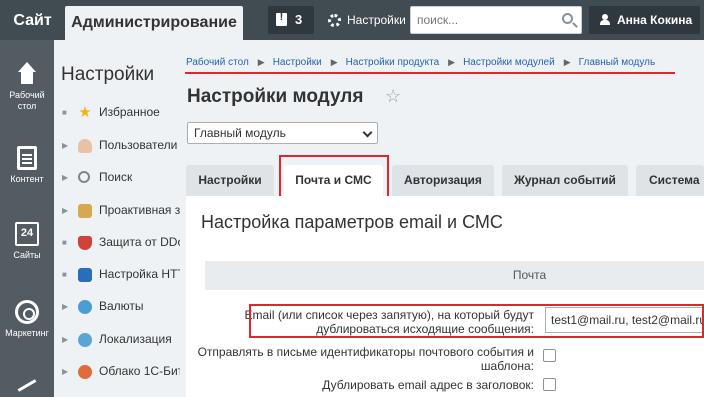  What do you see at coordinates (481, 20) in the screenshot?
I see `search-input` at bounding box center [481, 20].